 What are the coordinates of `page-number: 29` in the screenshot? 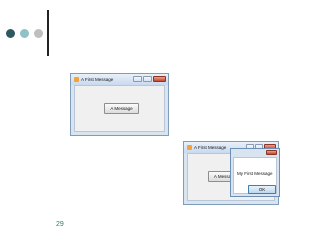 It's located at (60, 224).